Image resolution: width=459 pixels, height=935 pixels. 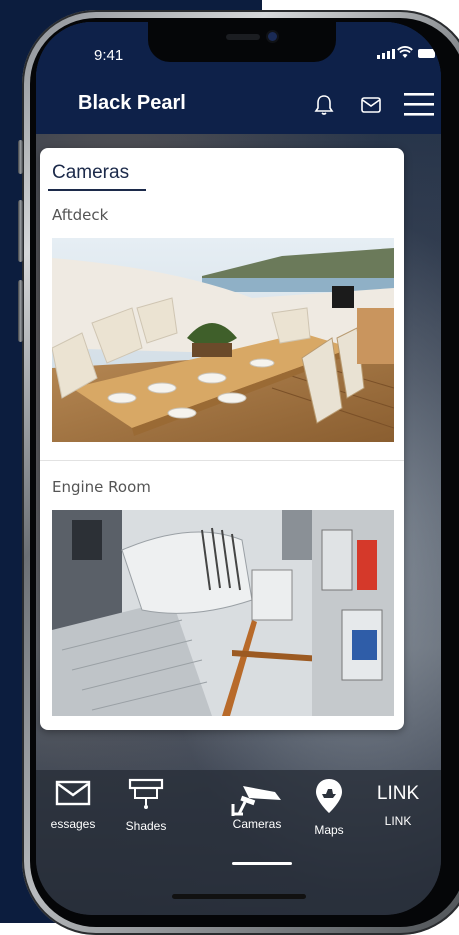 What do you see at coordinates (73, 824) in the screenshot?
I see `tab-label-messages: essages` at bounding box center [73, 824].